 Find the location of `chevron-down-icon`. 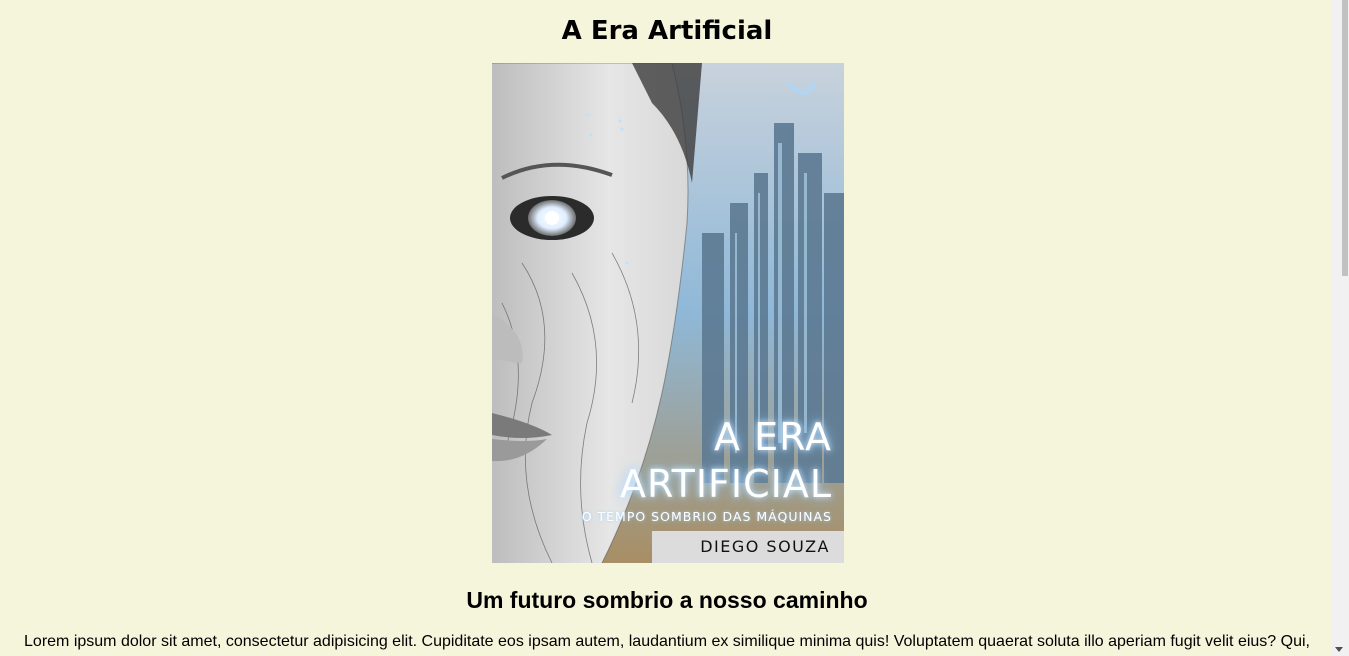

chevron-down-icon is located at coordinates (1339, 649).